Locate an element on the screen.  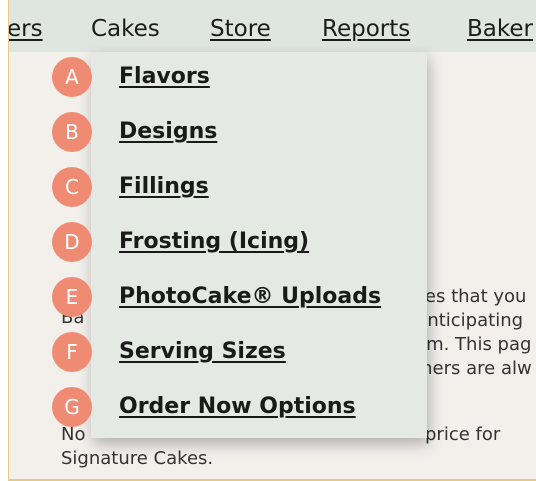
top-navigation: ers Cakes Store Reports Baker is located at coordinates (272, 26).